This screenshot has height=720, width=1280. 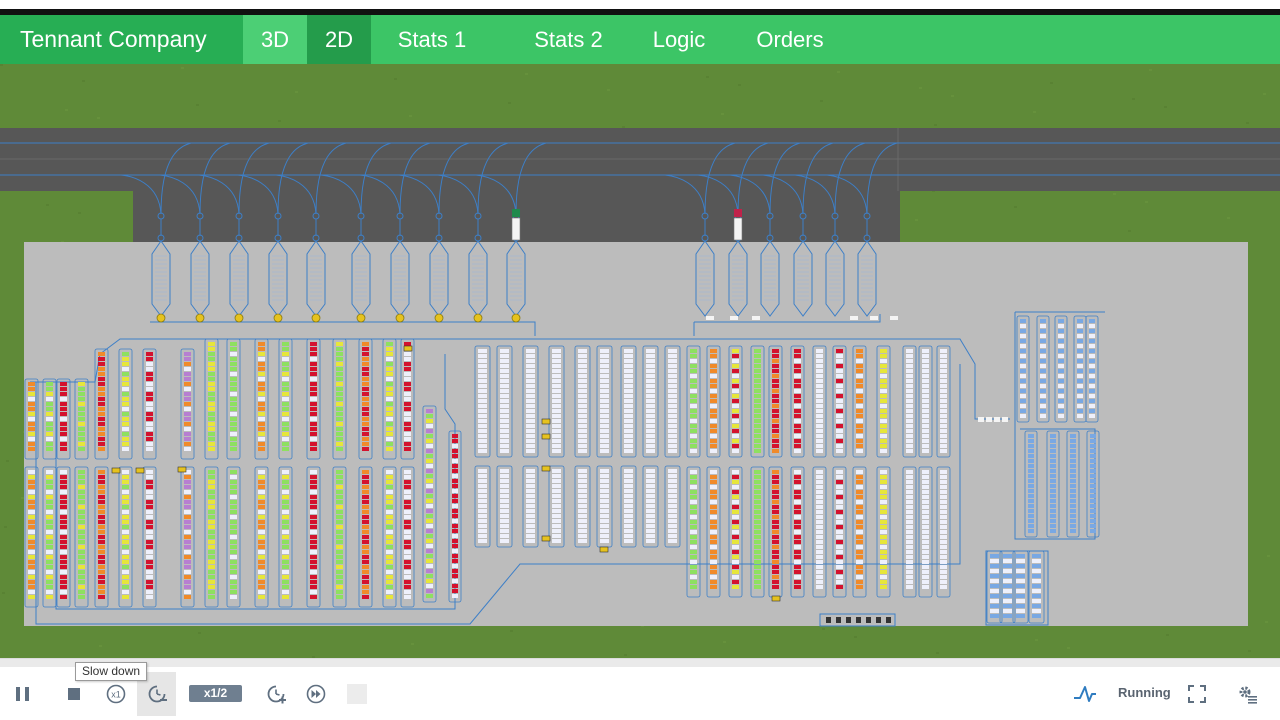 What do you see at coordinates (997, 419) in the screenshot?
I see `transfer-item` at bounding box center [997, 419].